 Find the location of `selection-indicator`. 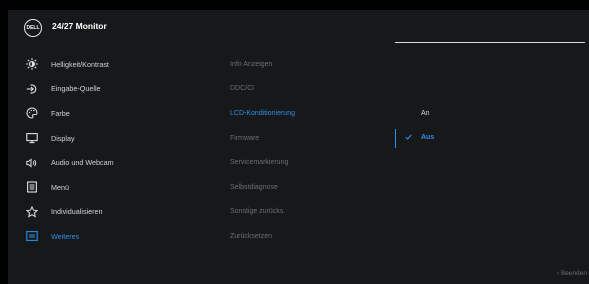

selection-indicator is located at coordinates (395, 138).